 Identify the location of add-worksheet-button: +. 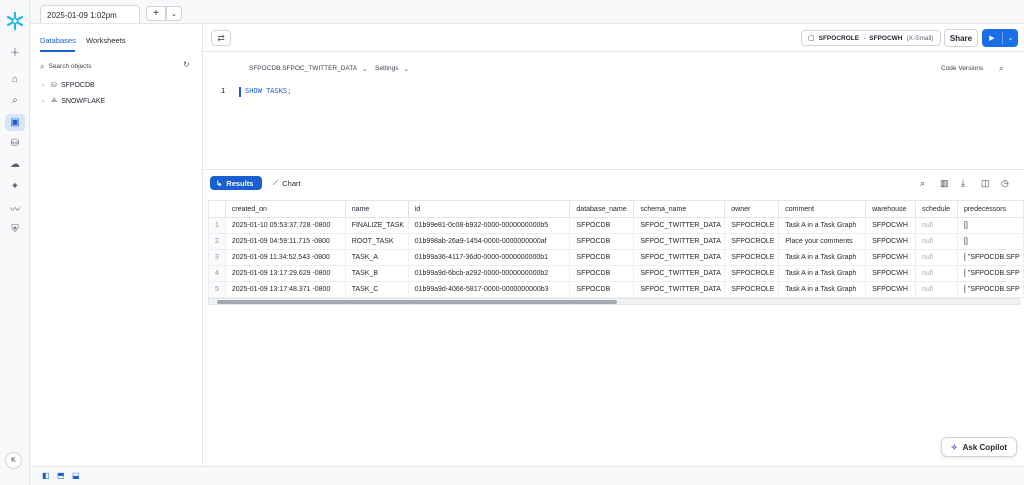
(156, 13).